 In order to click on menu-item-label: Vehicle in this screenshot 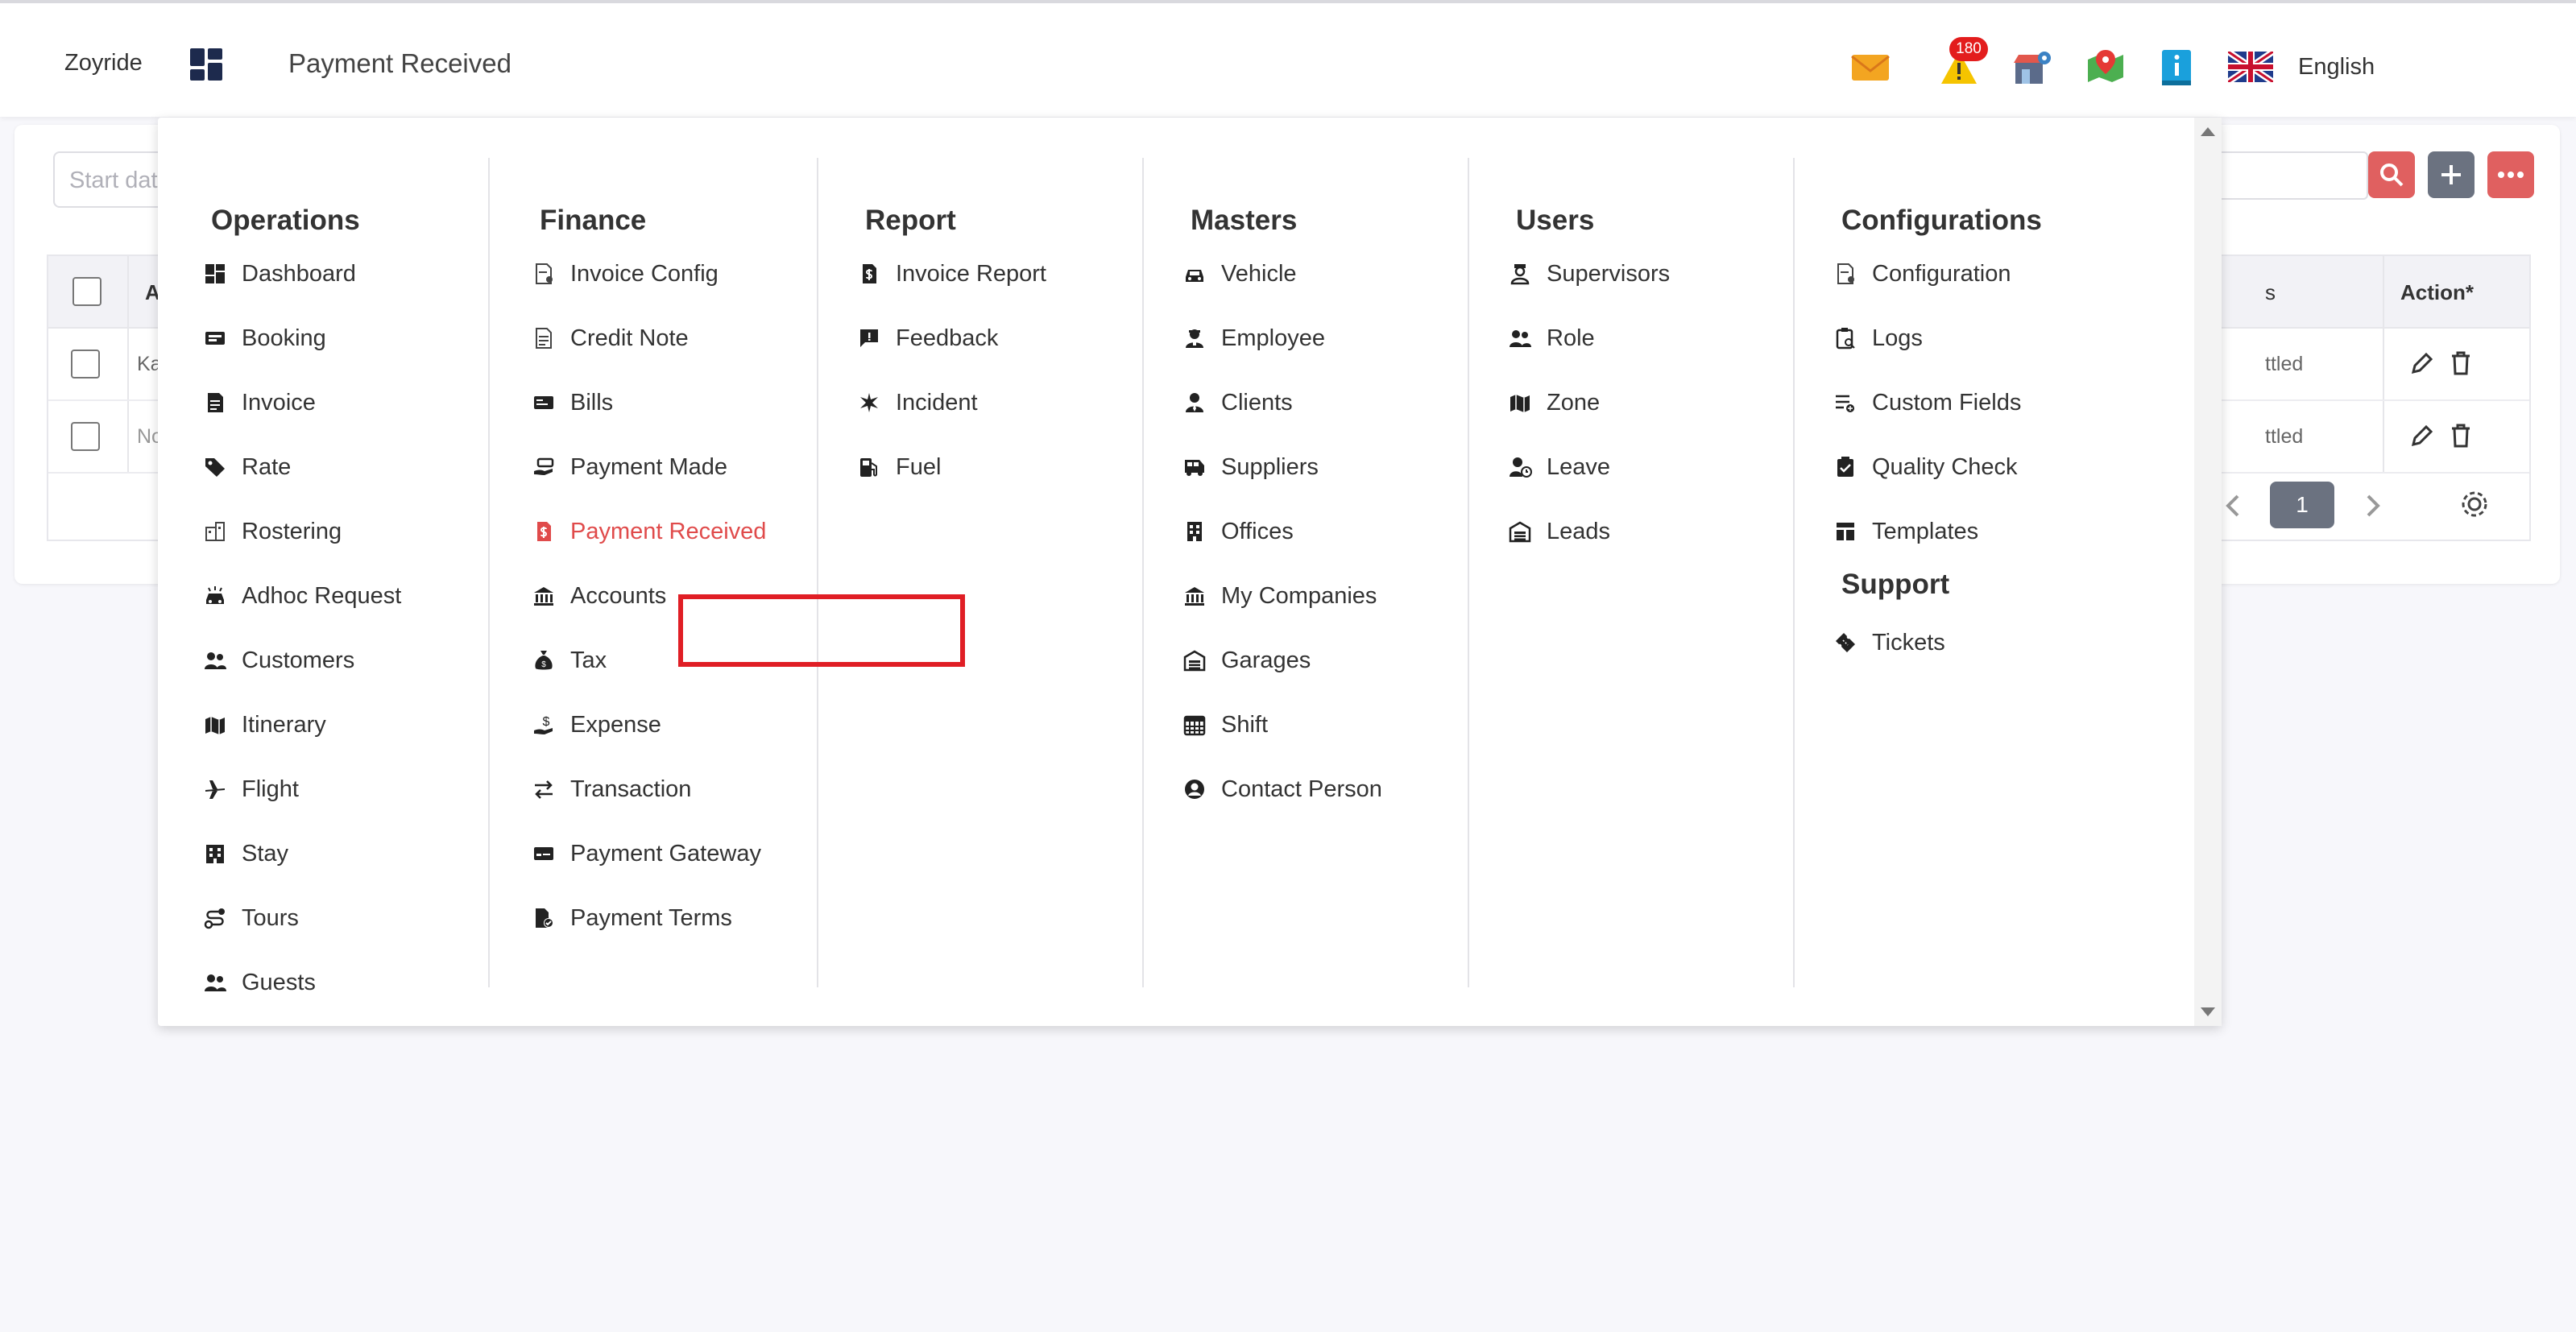, I will do `click(1259, 273)`.